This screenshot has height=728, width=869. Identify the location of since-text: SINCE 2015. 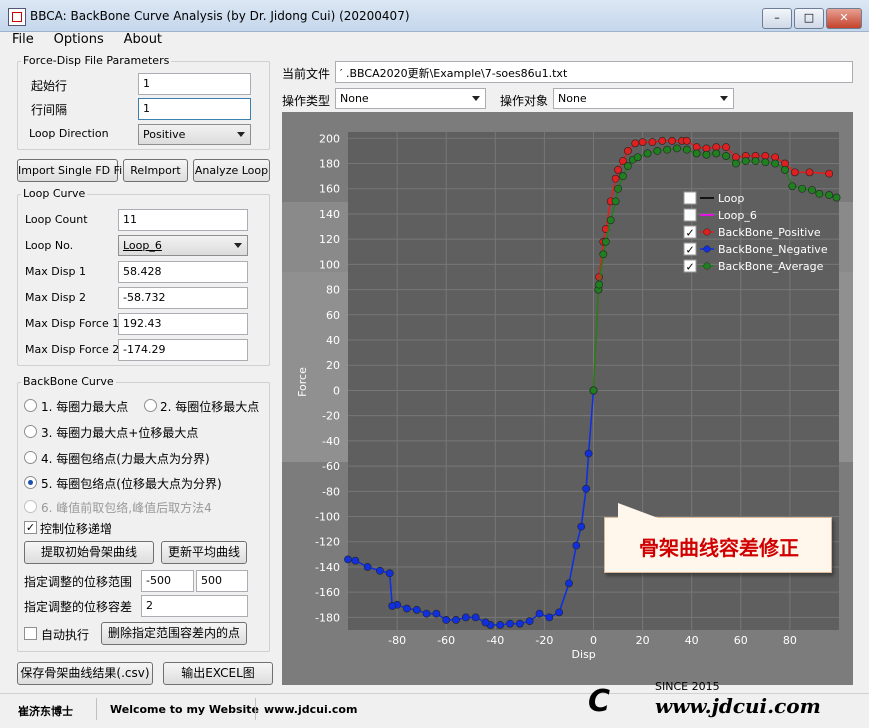
(687, 686).